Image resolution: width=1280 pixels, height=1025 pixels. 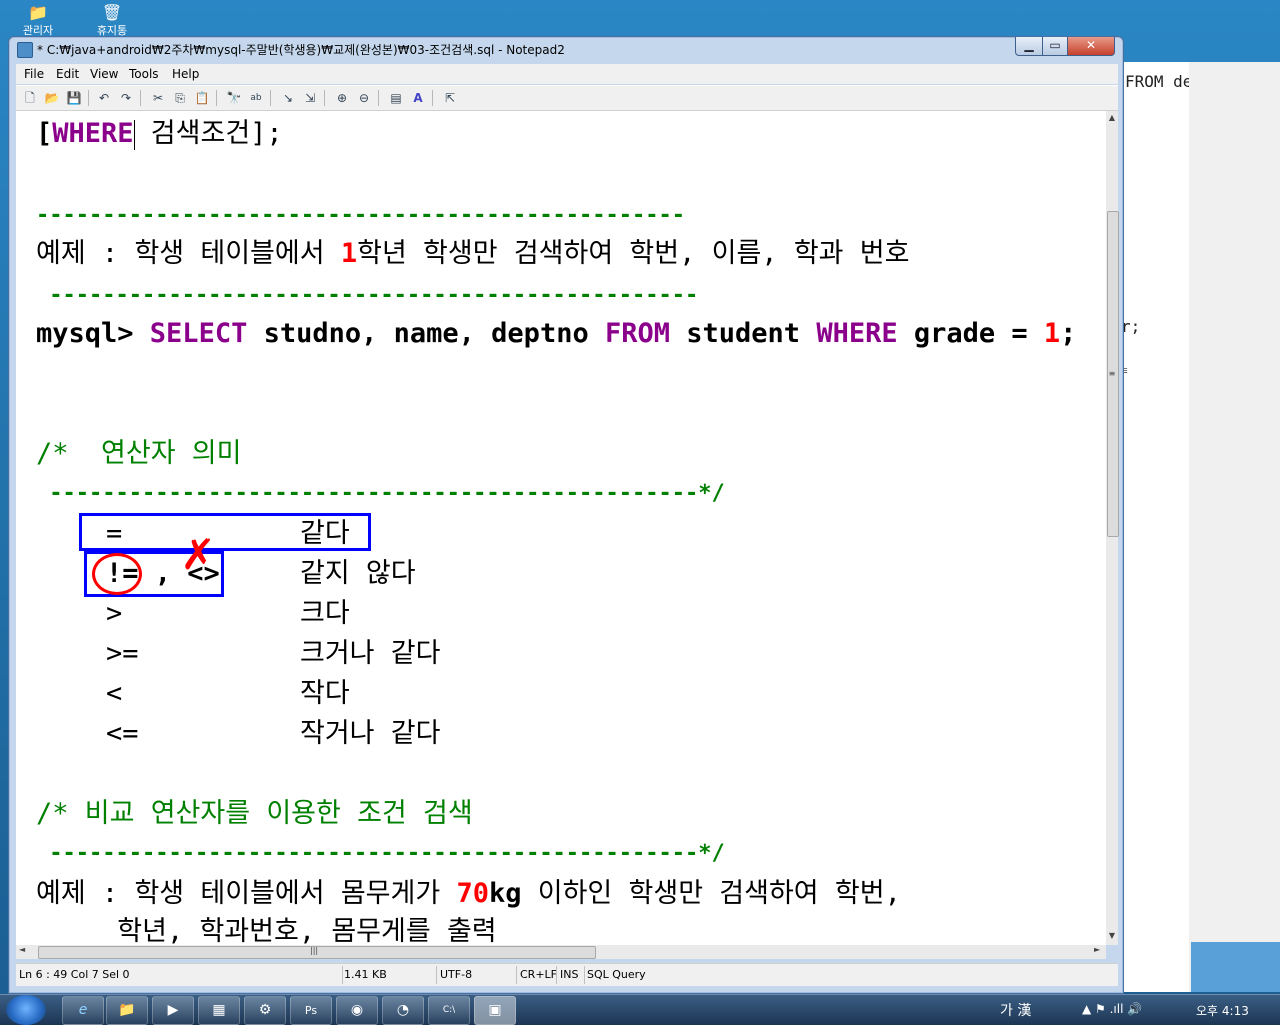 I want to click on status-encoding: UTF-8, so click(x=456, y=974).